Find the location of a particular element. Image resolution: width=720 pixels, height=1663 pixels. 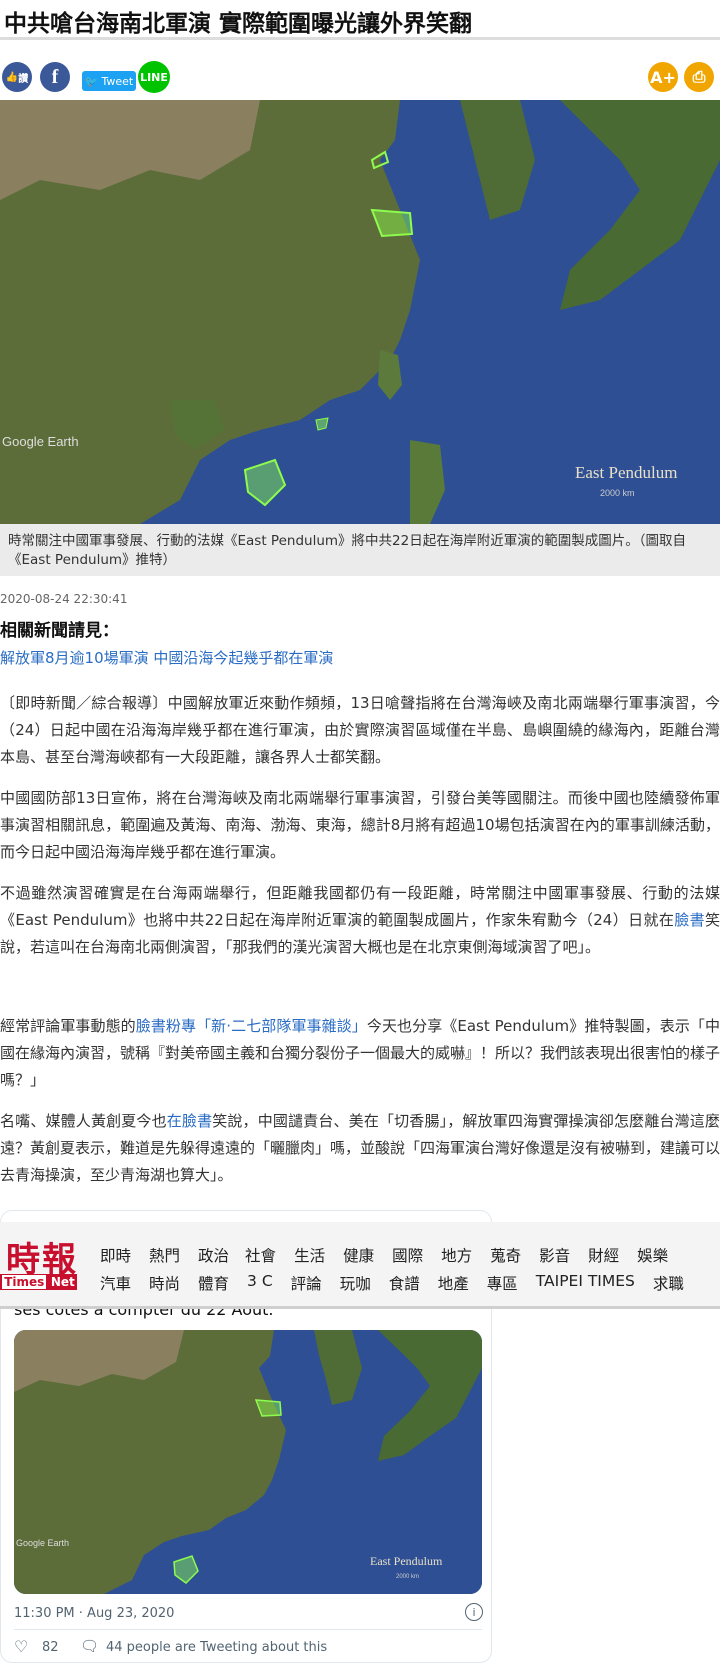

printer-icon: ⎙ is located at coordinates (699, 76).